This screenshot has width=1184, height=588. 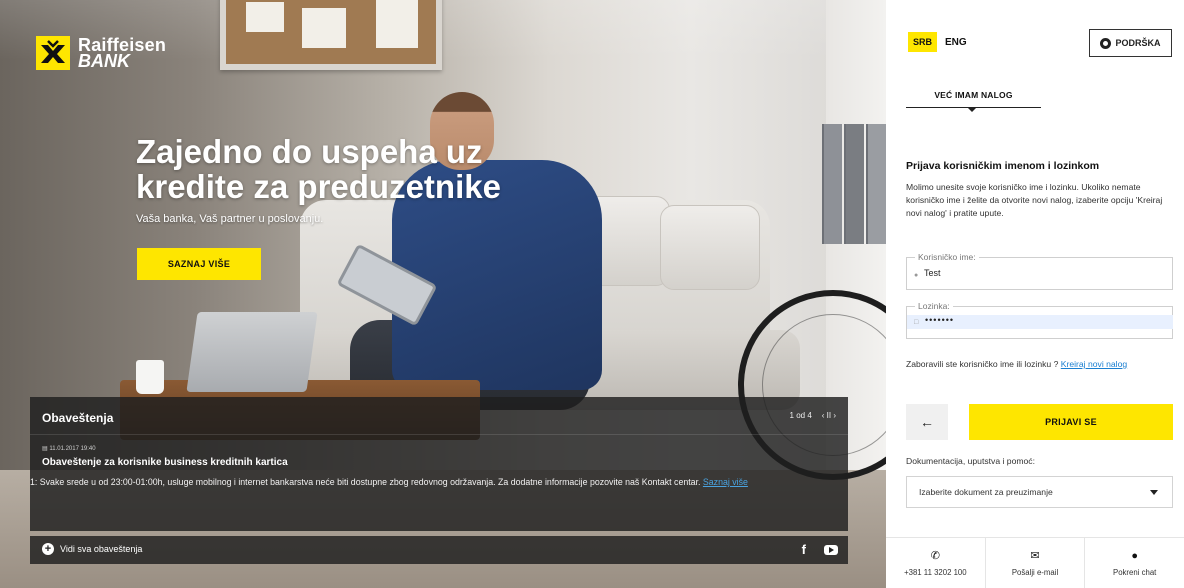 I want to click on brand-logo: Raiffeisen BANK, so click(x=101, y=53).